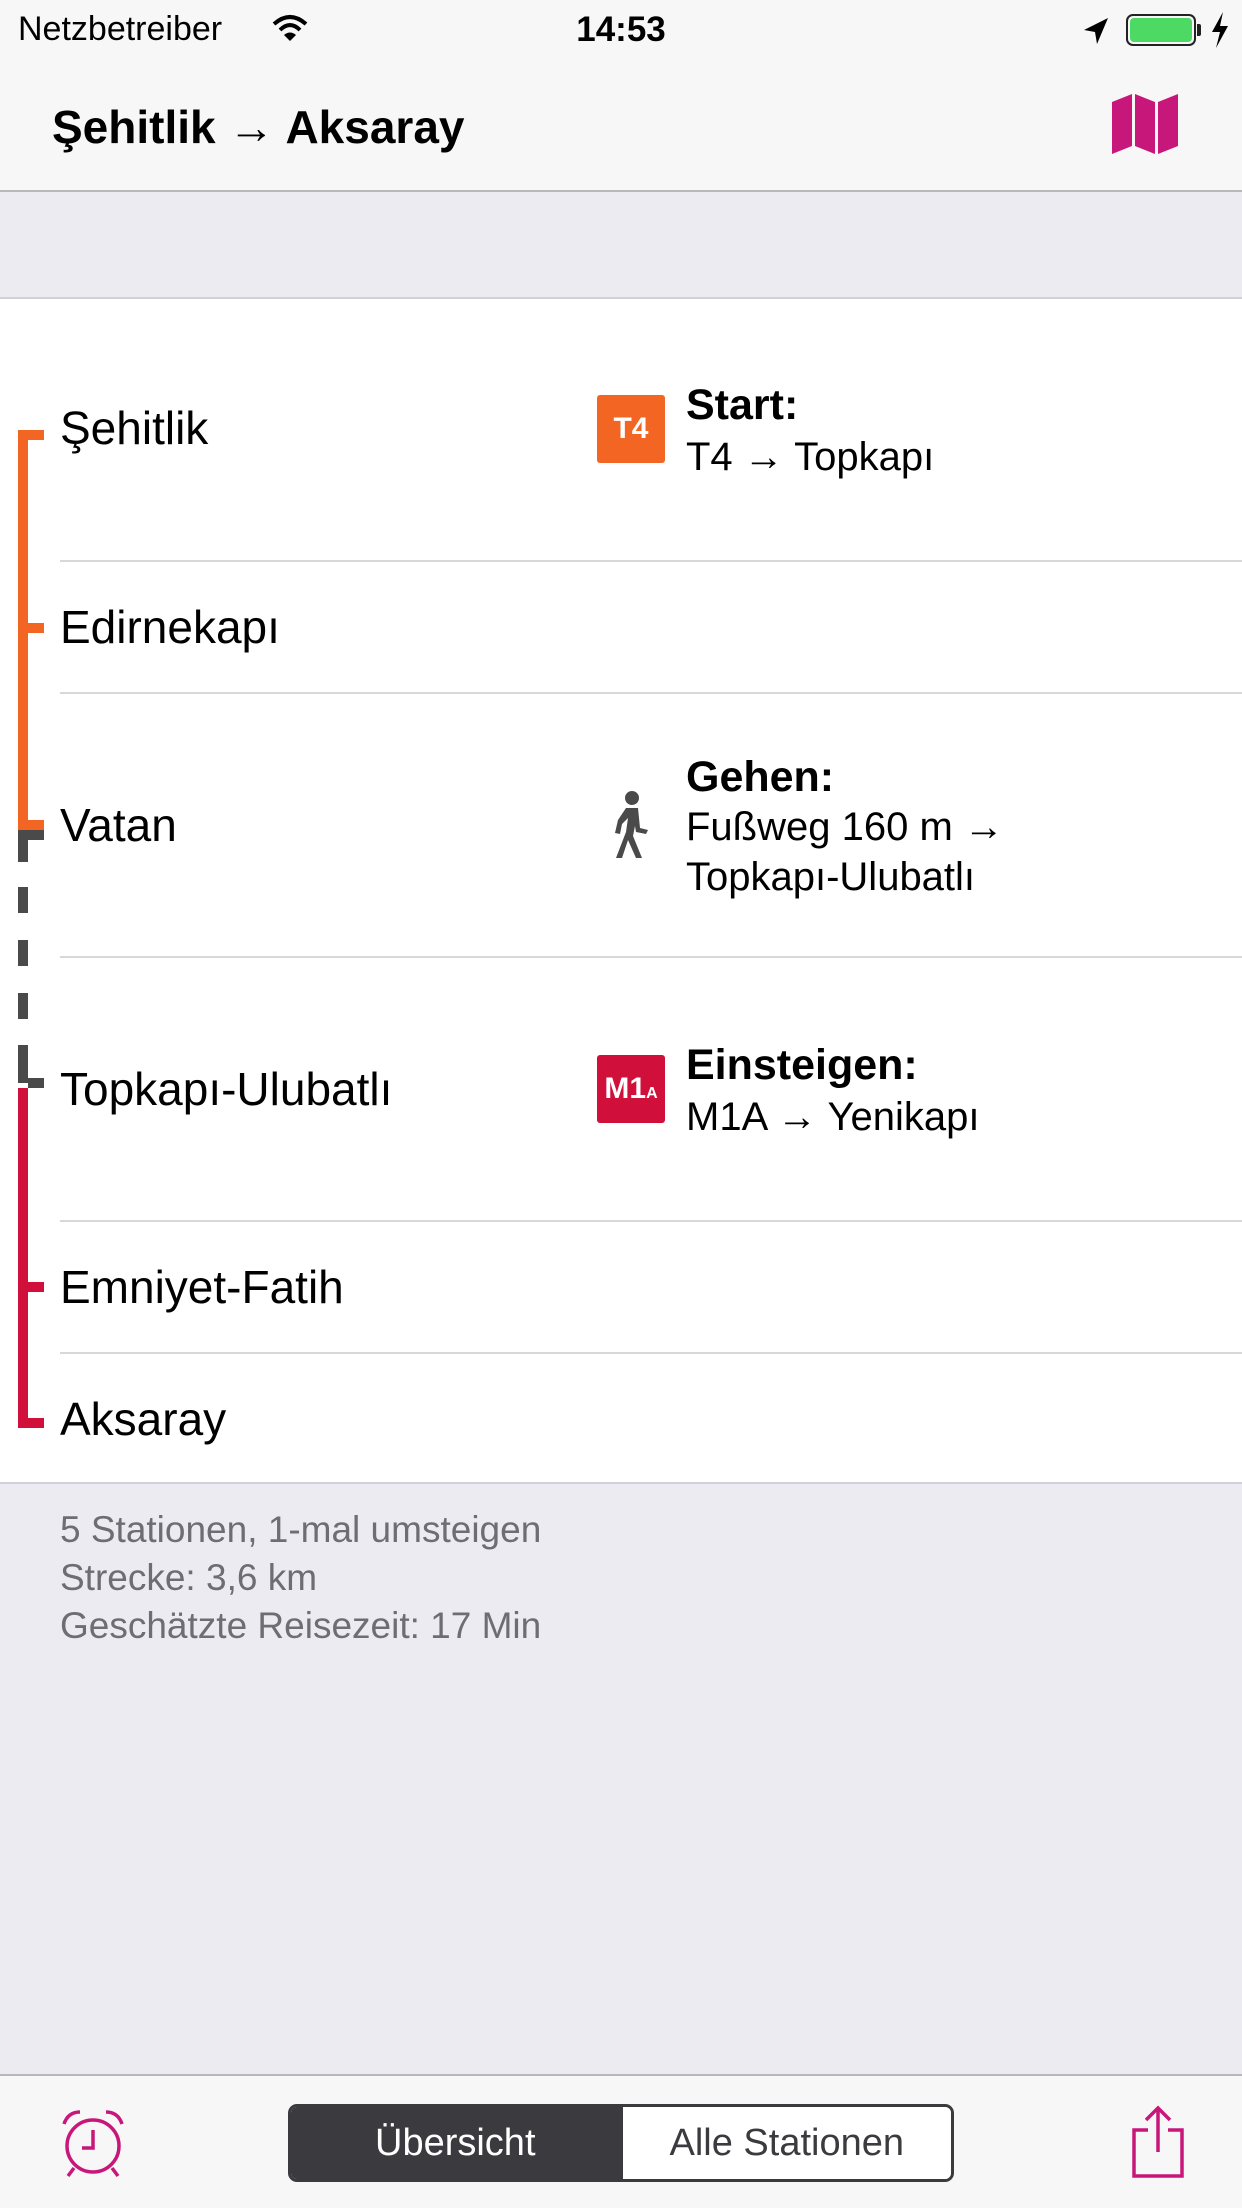 The width and height of the screenshot is (1242, 2208). I want to click on walk-instruction-destination: Topkapı-Ulubatlı, so click(831, 877).